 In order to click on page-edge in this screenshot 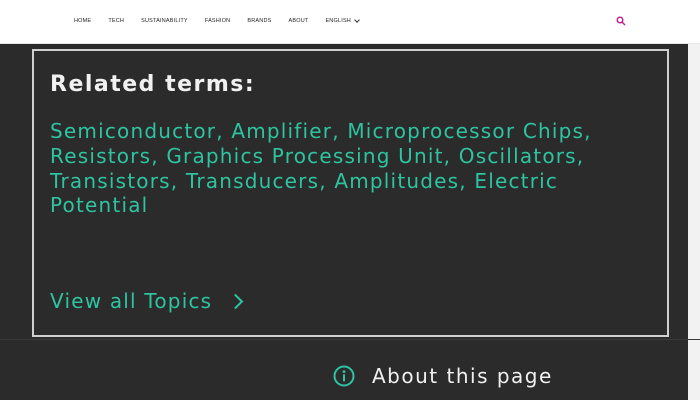, I will do `click(694, 222)`.